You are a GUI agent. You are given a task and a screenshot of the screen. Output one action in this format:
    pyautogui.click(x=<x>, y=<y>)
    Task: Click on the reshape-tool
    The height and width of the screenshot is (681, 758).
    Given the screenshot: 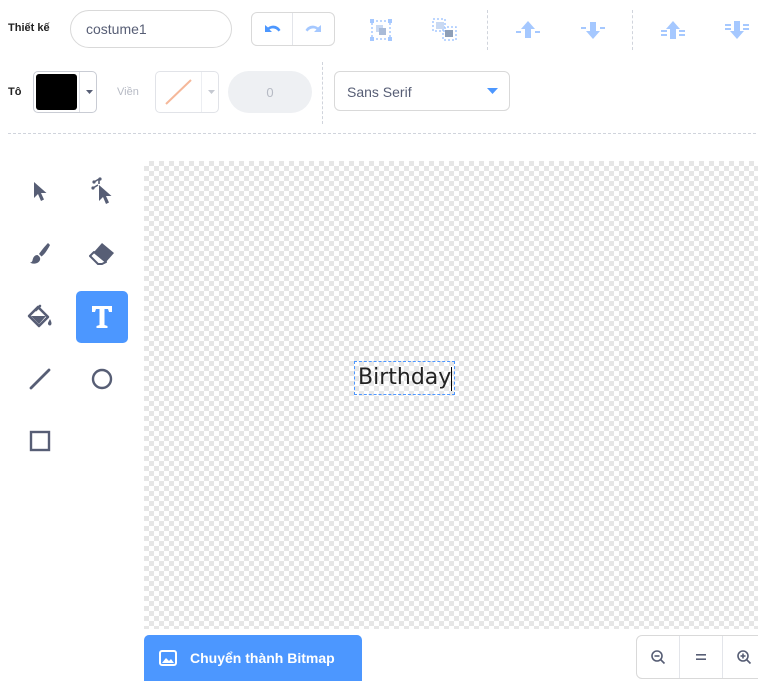 What is the action you would take?
    pyautogui.click(x=102, y=191)
    